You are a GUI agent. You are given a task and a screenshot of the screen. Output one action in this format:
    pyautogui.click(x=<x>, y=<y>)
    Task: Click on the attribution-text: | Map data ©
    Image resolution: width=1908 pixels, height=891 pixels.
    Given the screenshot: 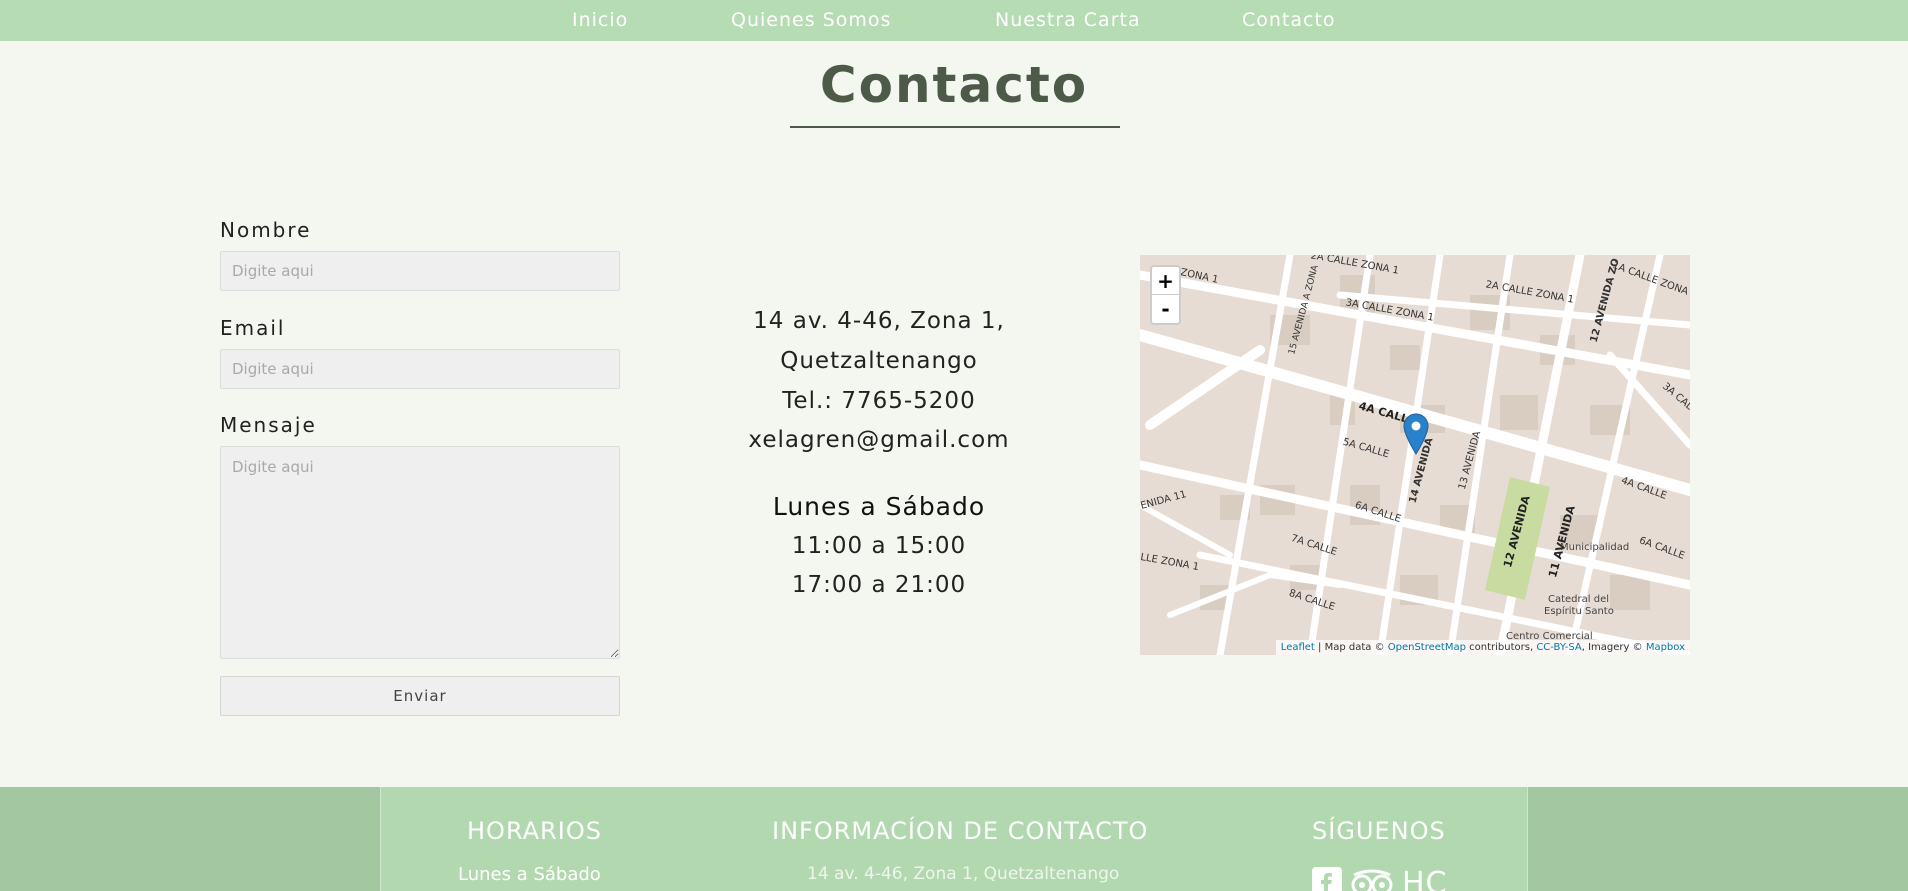 What is the action you would take?
    pyautogui.click(x=1351, y=647)
    